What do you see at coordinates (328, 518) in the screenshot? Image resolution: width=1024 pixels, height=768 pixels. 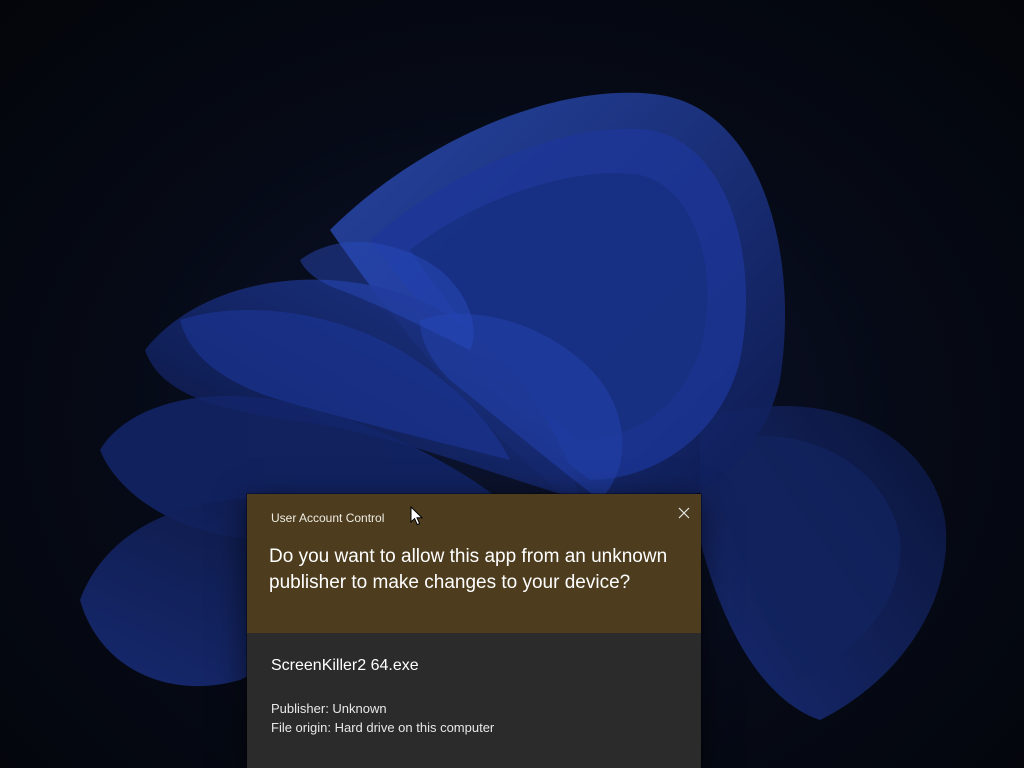 I see `dialog-title: User Account Control` at bounding box center [328, 518].